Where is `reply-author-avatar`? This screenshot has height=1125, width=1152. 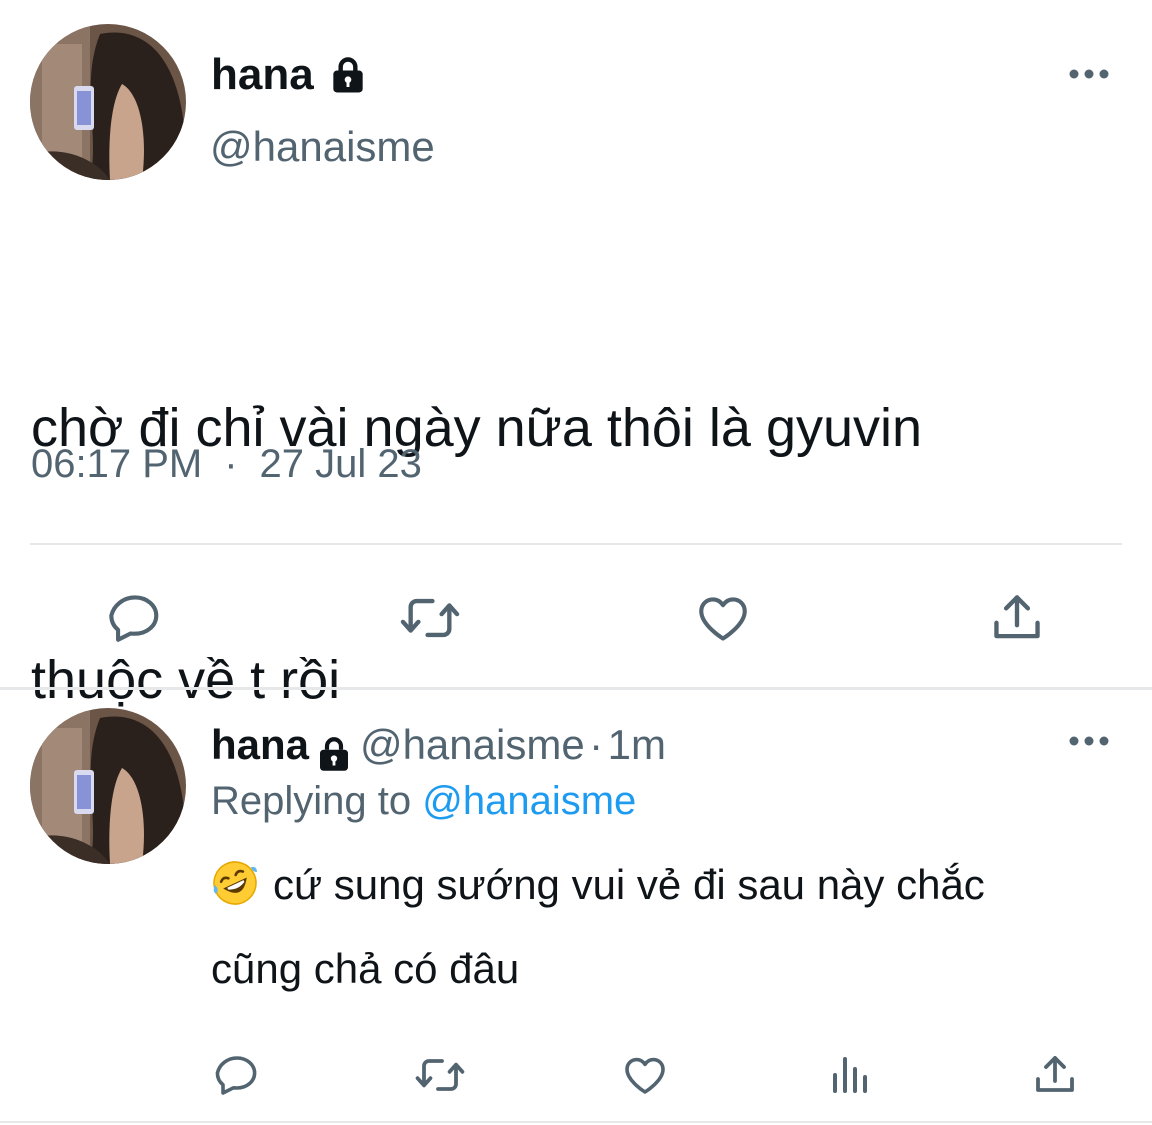
reply-author-avatar is located at coordinates (108, 786).